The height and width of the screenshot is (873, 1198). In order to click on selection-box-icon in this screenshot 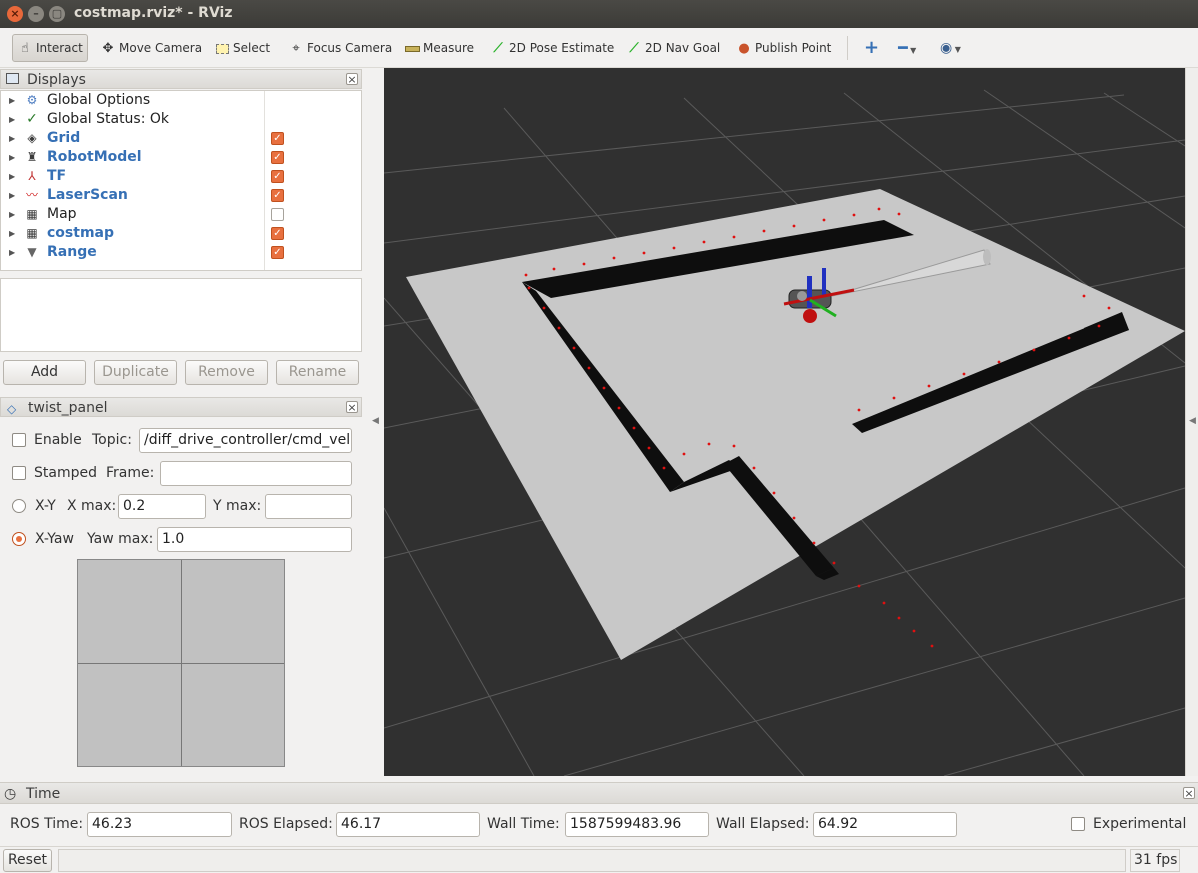, I will do `click(222, 49)`.